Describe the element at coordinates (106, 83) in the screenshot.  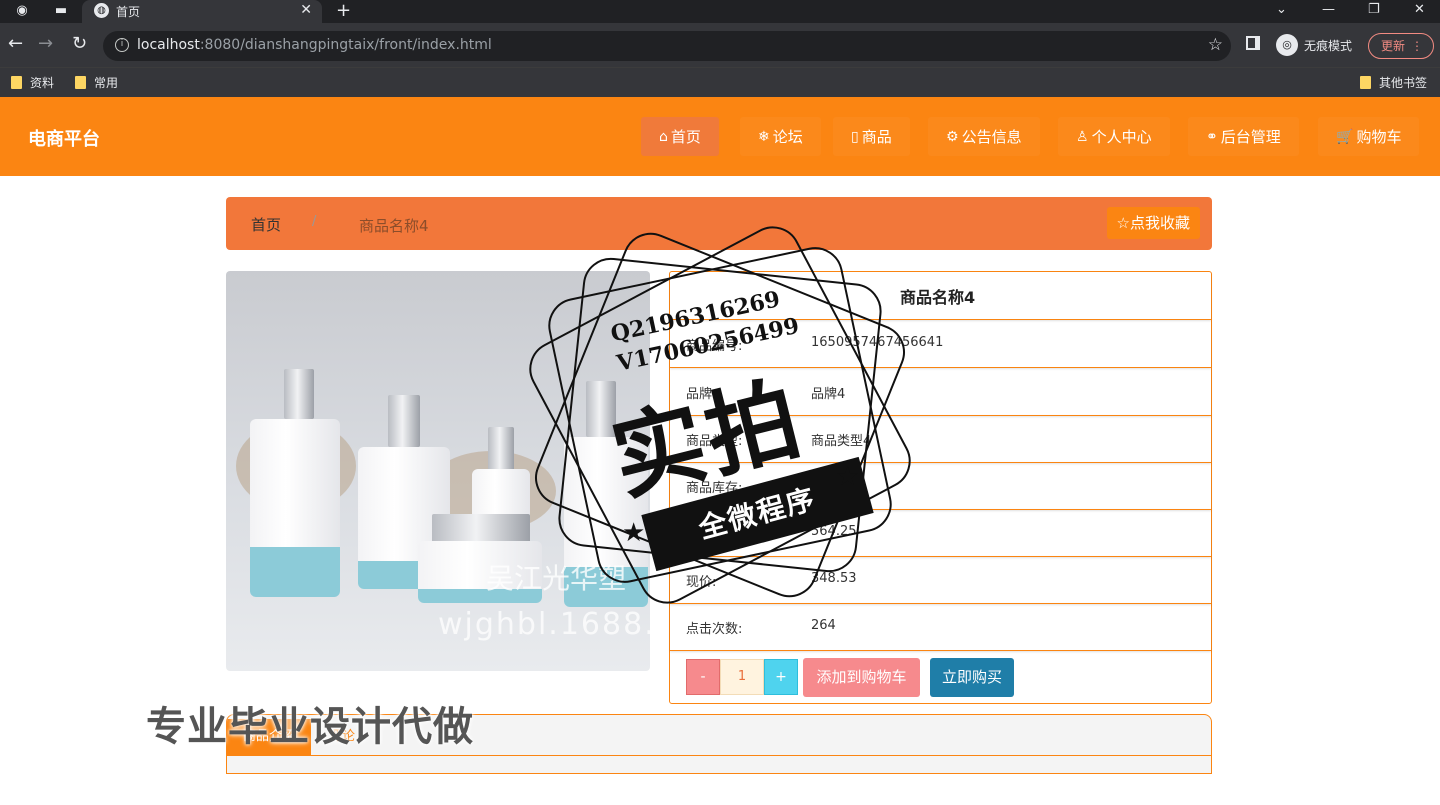
I see `bookmark-label: 常用` at that location.